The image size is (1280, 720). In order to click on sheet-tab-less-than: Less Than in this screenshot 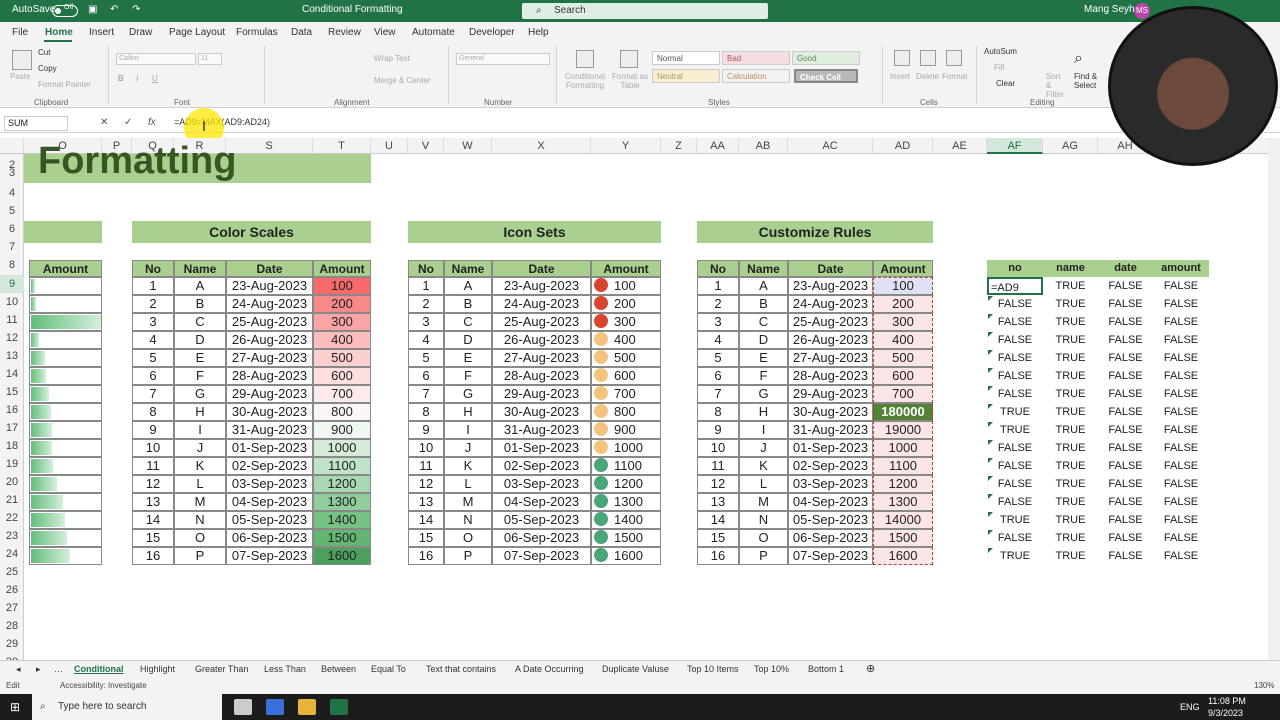, I will do `click(285, 669)`.